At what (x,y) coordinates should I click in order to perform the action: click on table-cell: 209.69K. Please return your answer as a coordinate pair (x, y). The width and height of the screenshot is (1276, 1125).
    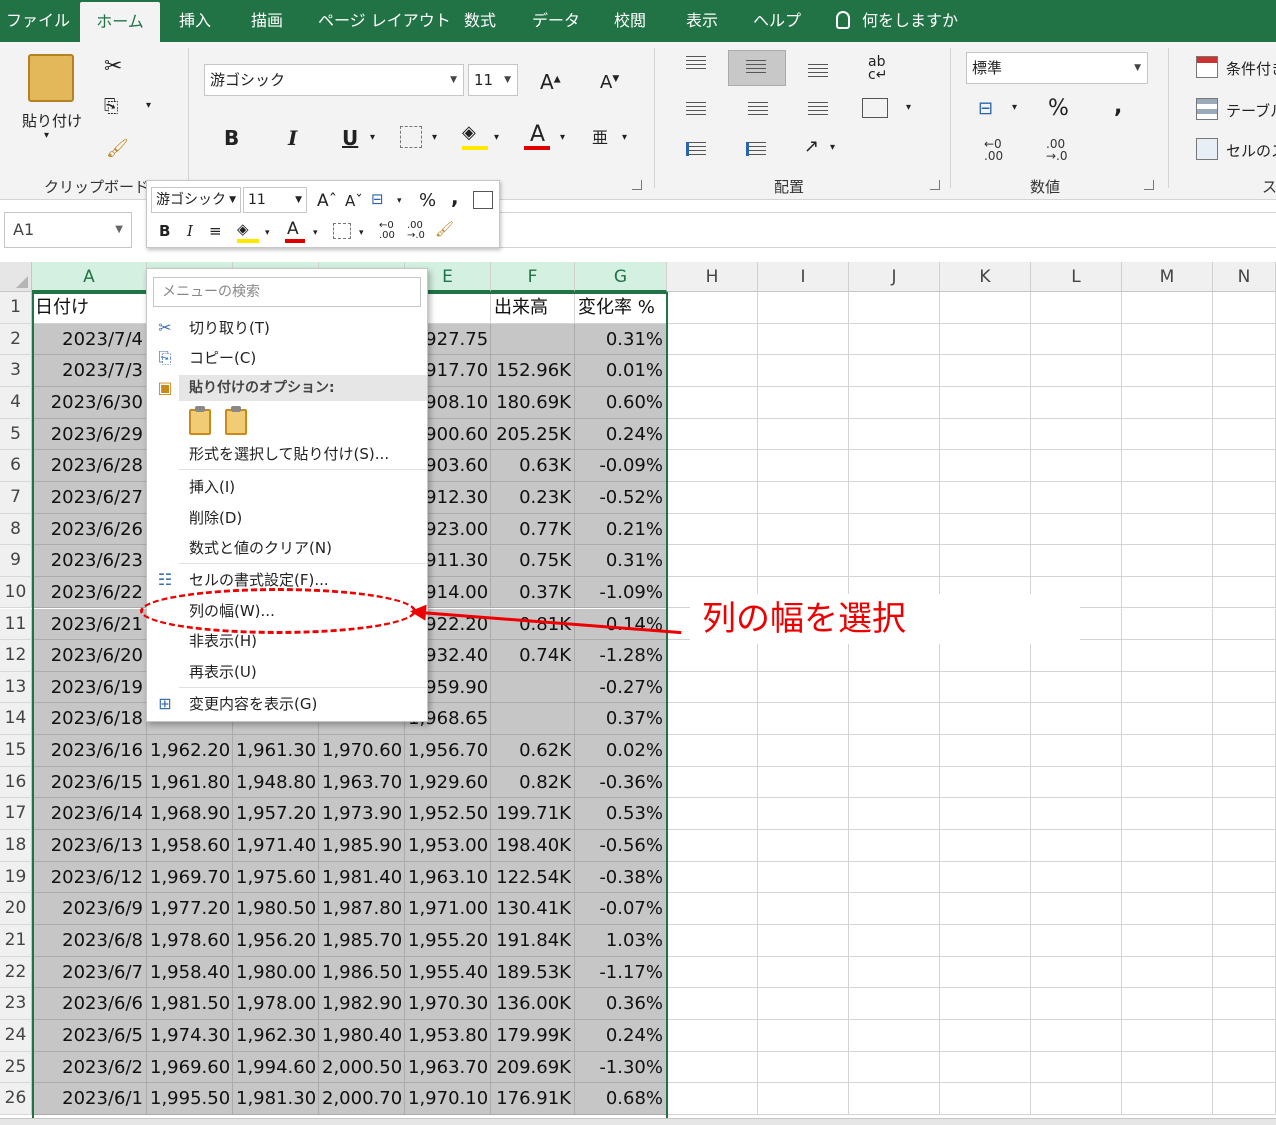
    Looking at the image, I should click on (533, 1067).